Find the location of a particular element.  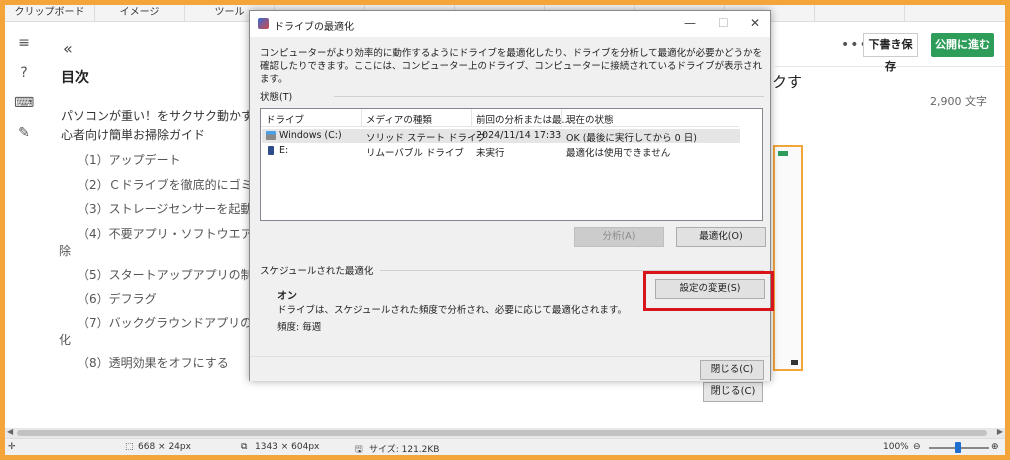

column-current-status: 現在の状態 is located at coordinates (590, 119).